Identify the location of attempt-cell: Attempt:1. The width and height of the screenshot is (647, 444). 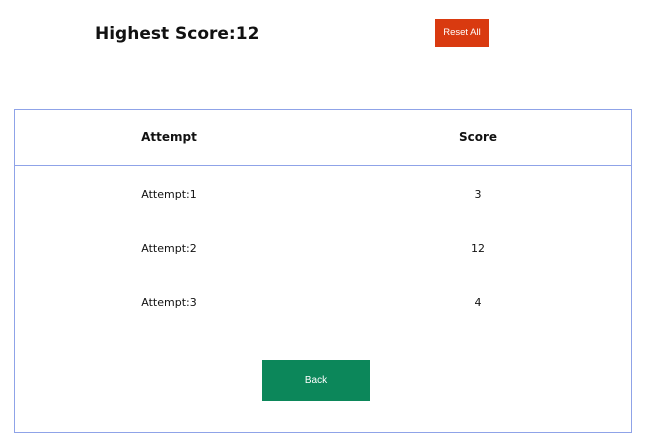
(169, 194).